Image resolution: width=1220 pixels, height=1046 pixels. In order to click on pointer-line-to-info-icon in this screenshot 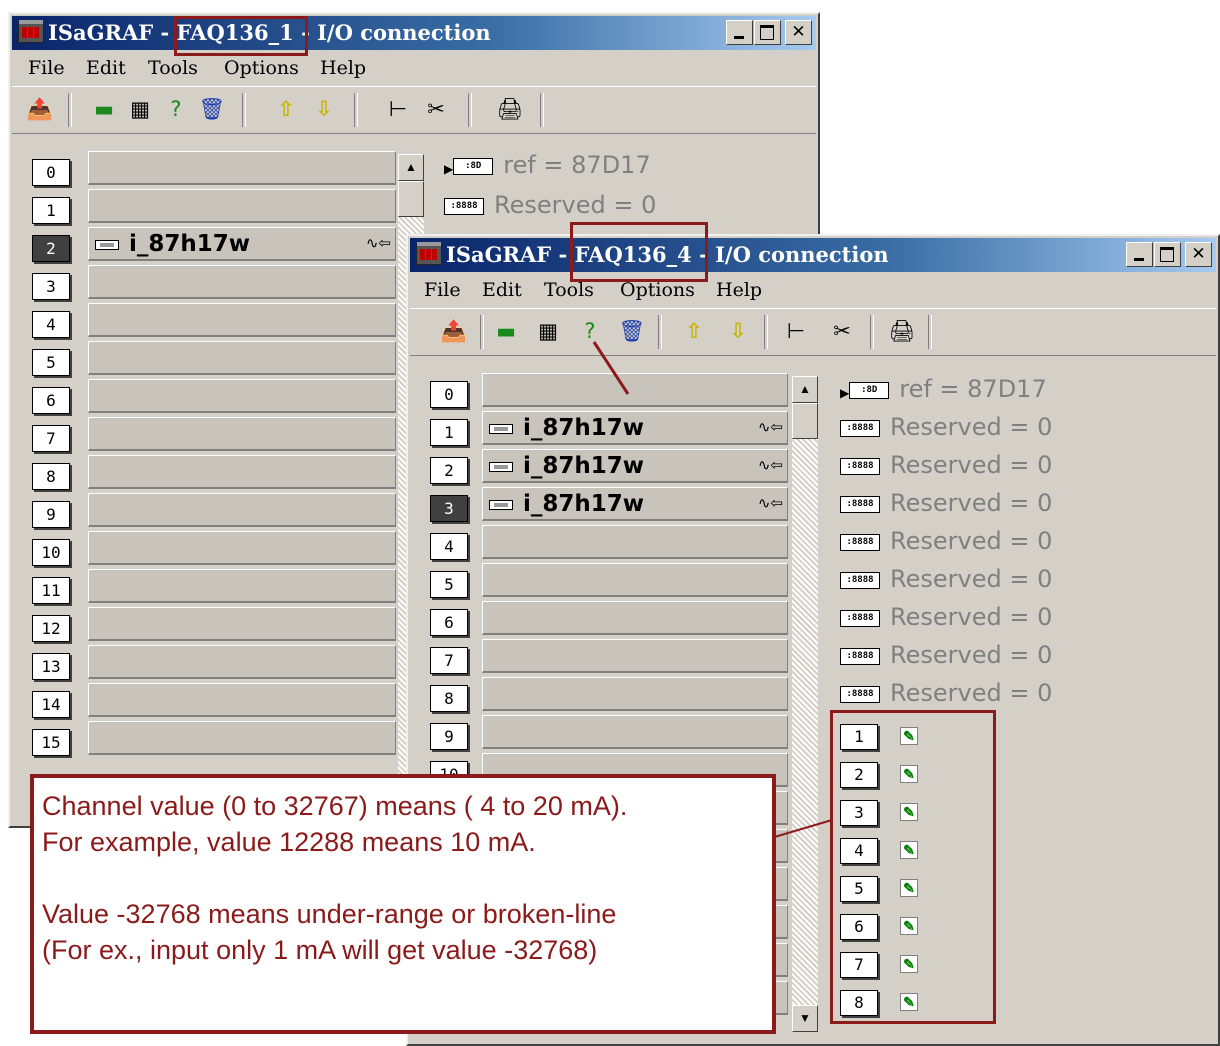, I will do `click(611, 368)`.